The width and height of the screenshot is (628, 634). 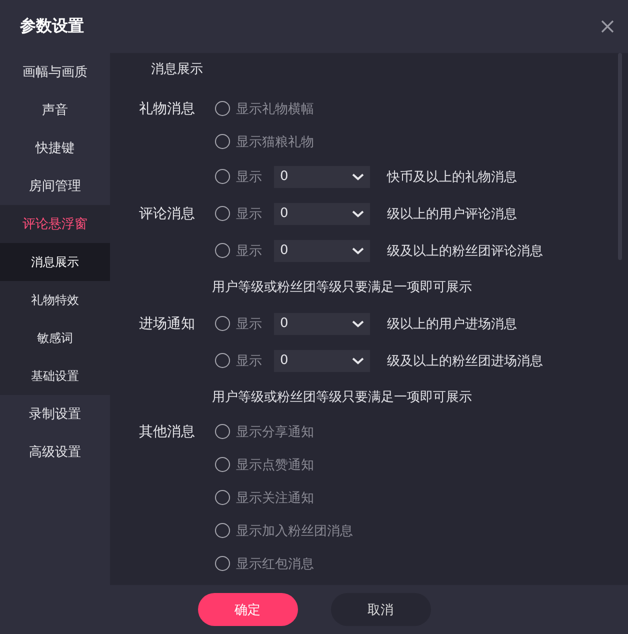 What do you see at coordinates (167, 432) in the screenshot?
I see `section-label: 其他消息` at bounding box center [167, 432].